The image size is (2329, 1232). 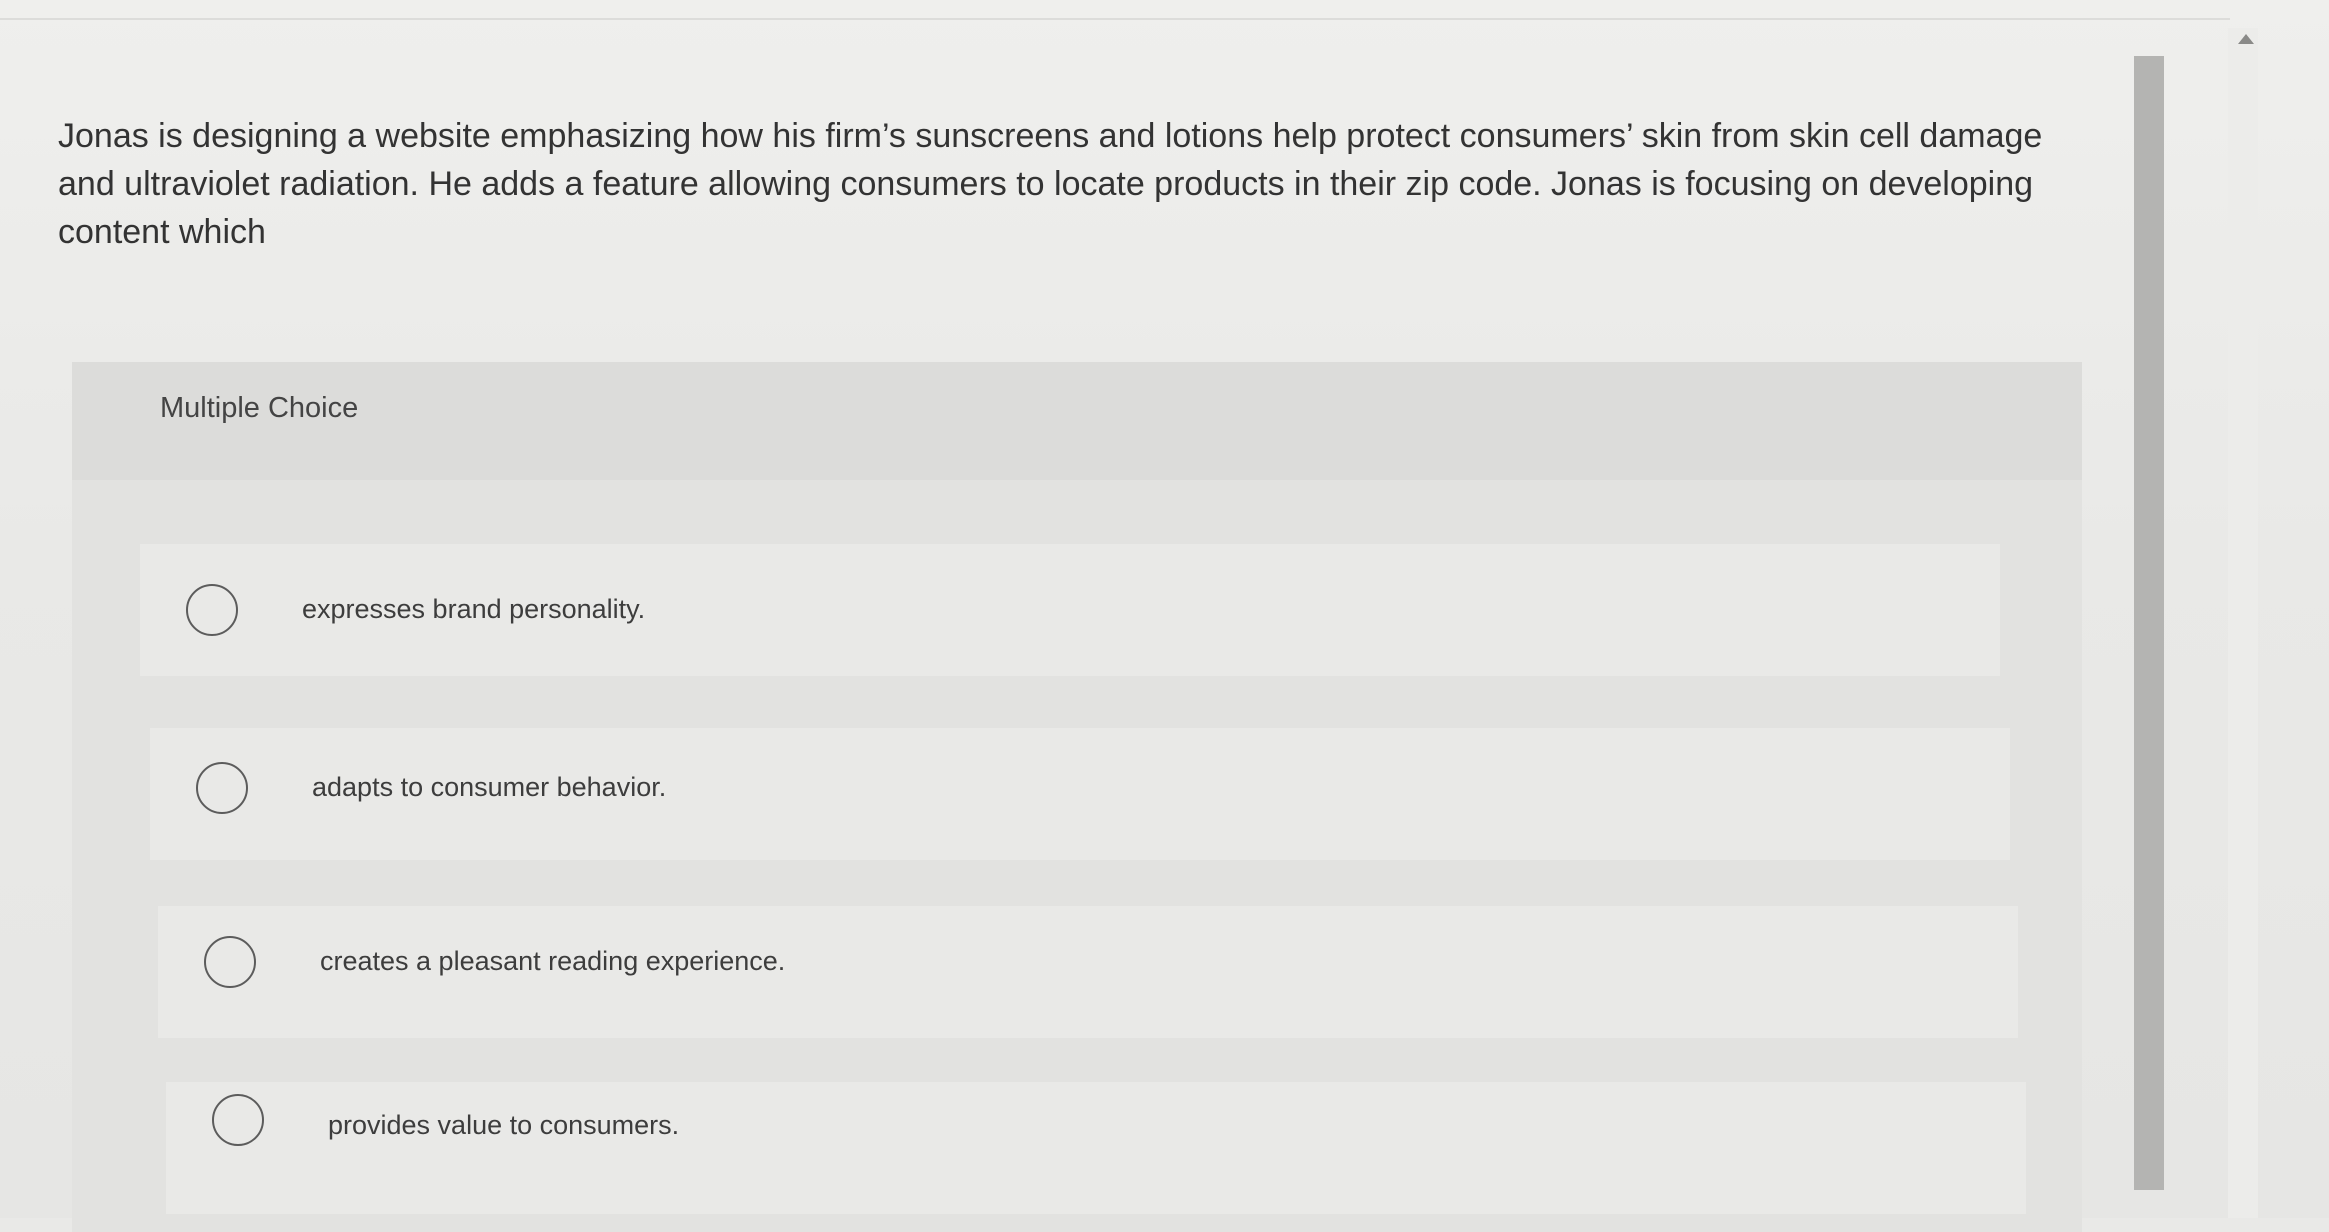 What do you see at coordinates (2149, 623) in the screenshot?
I see `scrollbar-thumb` at bounding box center [2149, 623].